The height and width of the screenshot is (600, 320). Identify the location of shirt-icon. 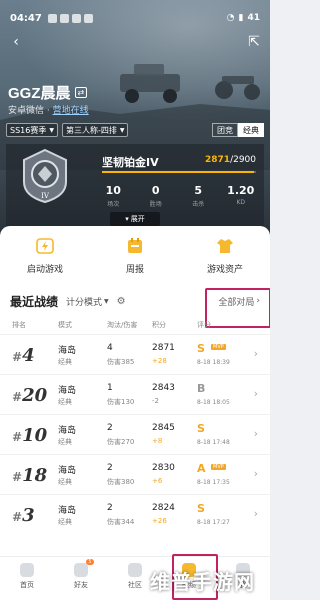
(225, 246).